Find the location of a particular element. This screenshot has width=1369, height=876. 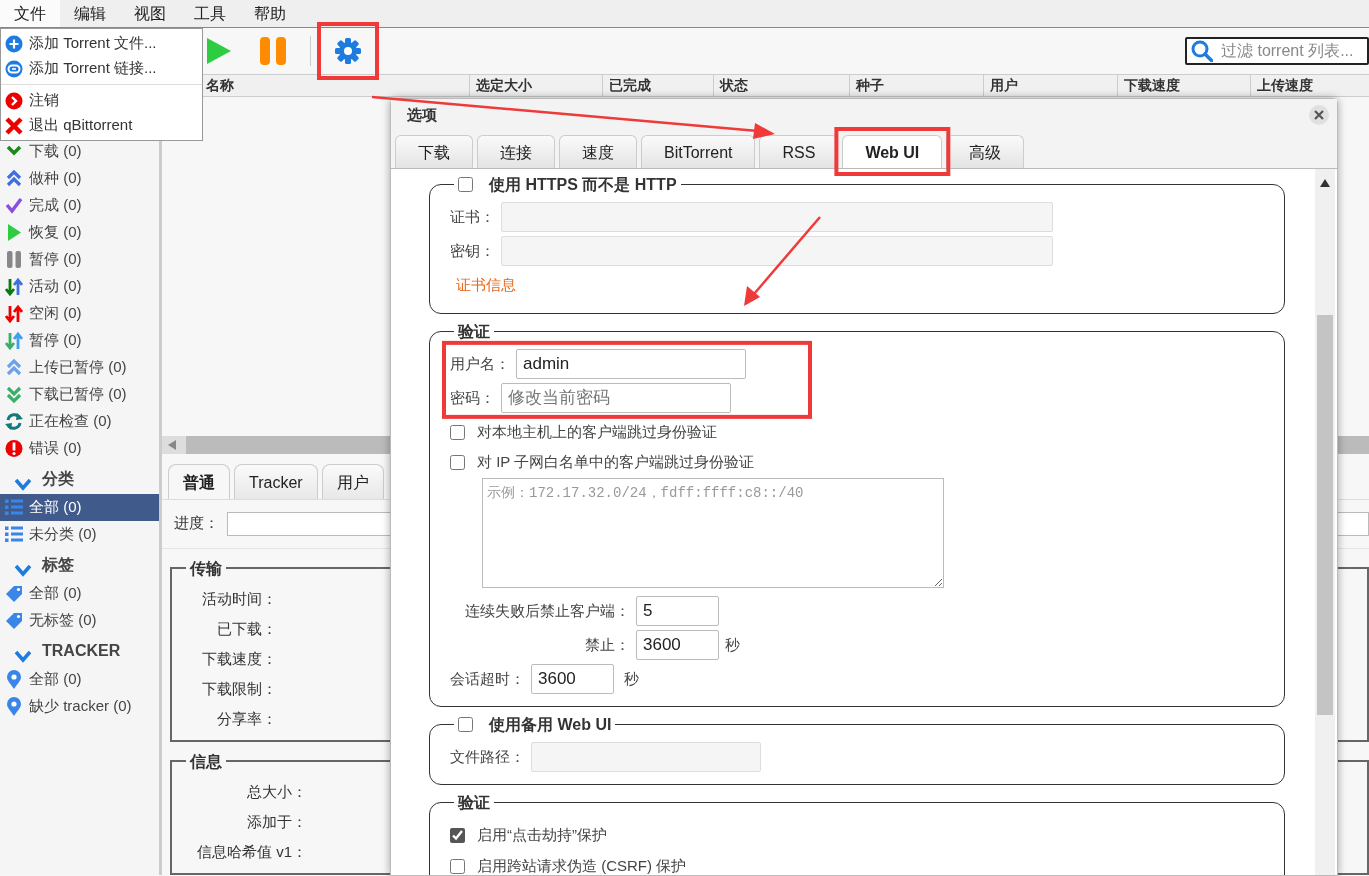

sidebar-item: 下载 (0) is located at coordinates (79, 151).